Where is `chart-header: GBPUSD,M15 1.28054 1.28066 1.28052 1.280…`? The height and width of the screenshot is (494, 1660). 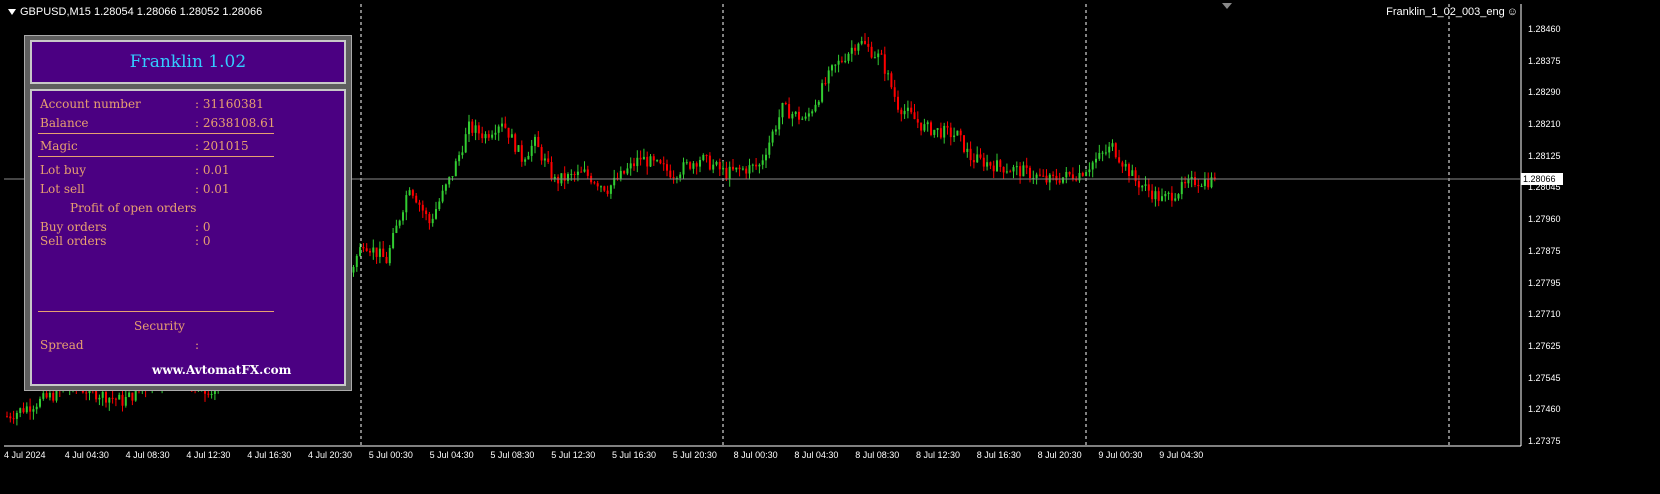
chart-header: GBPUSD,M15 1.28054 1.28066 1.28052 1.280… is located at coordinates (135, 12).